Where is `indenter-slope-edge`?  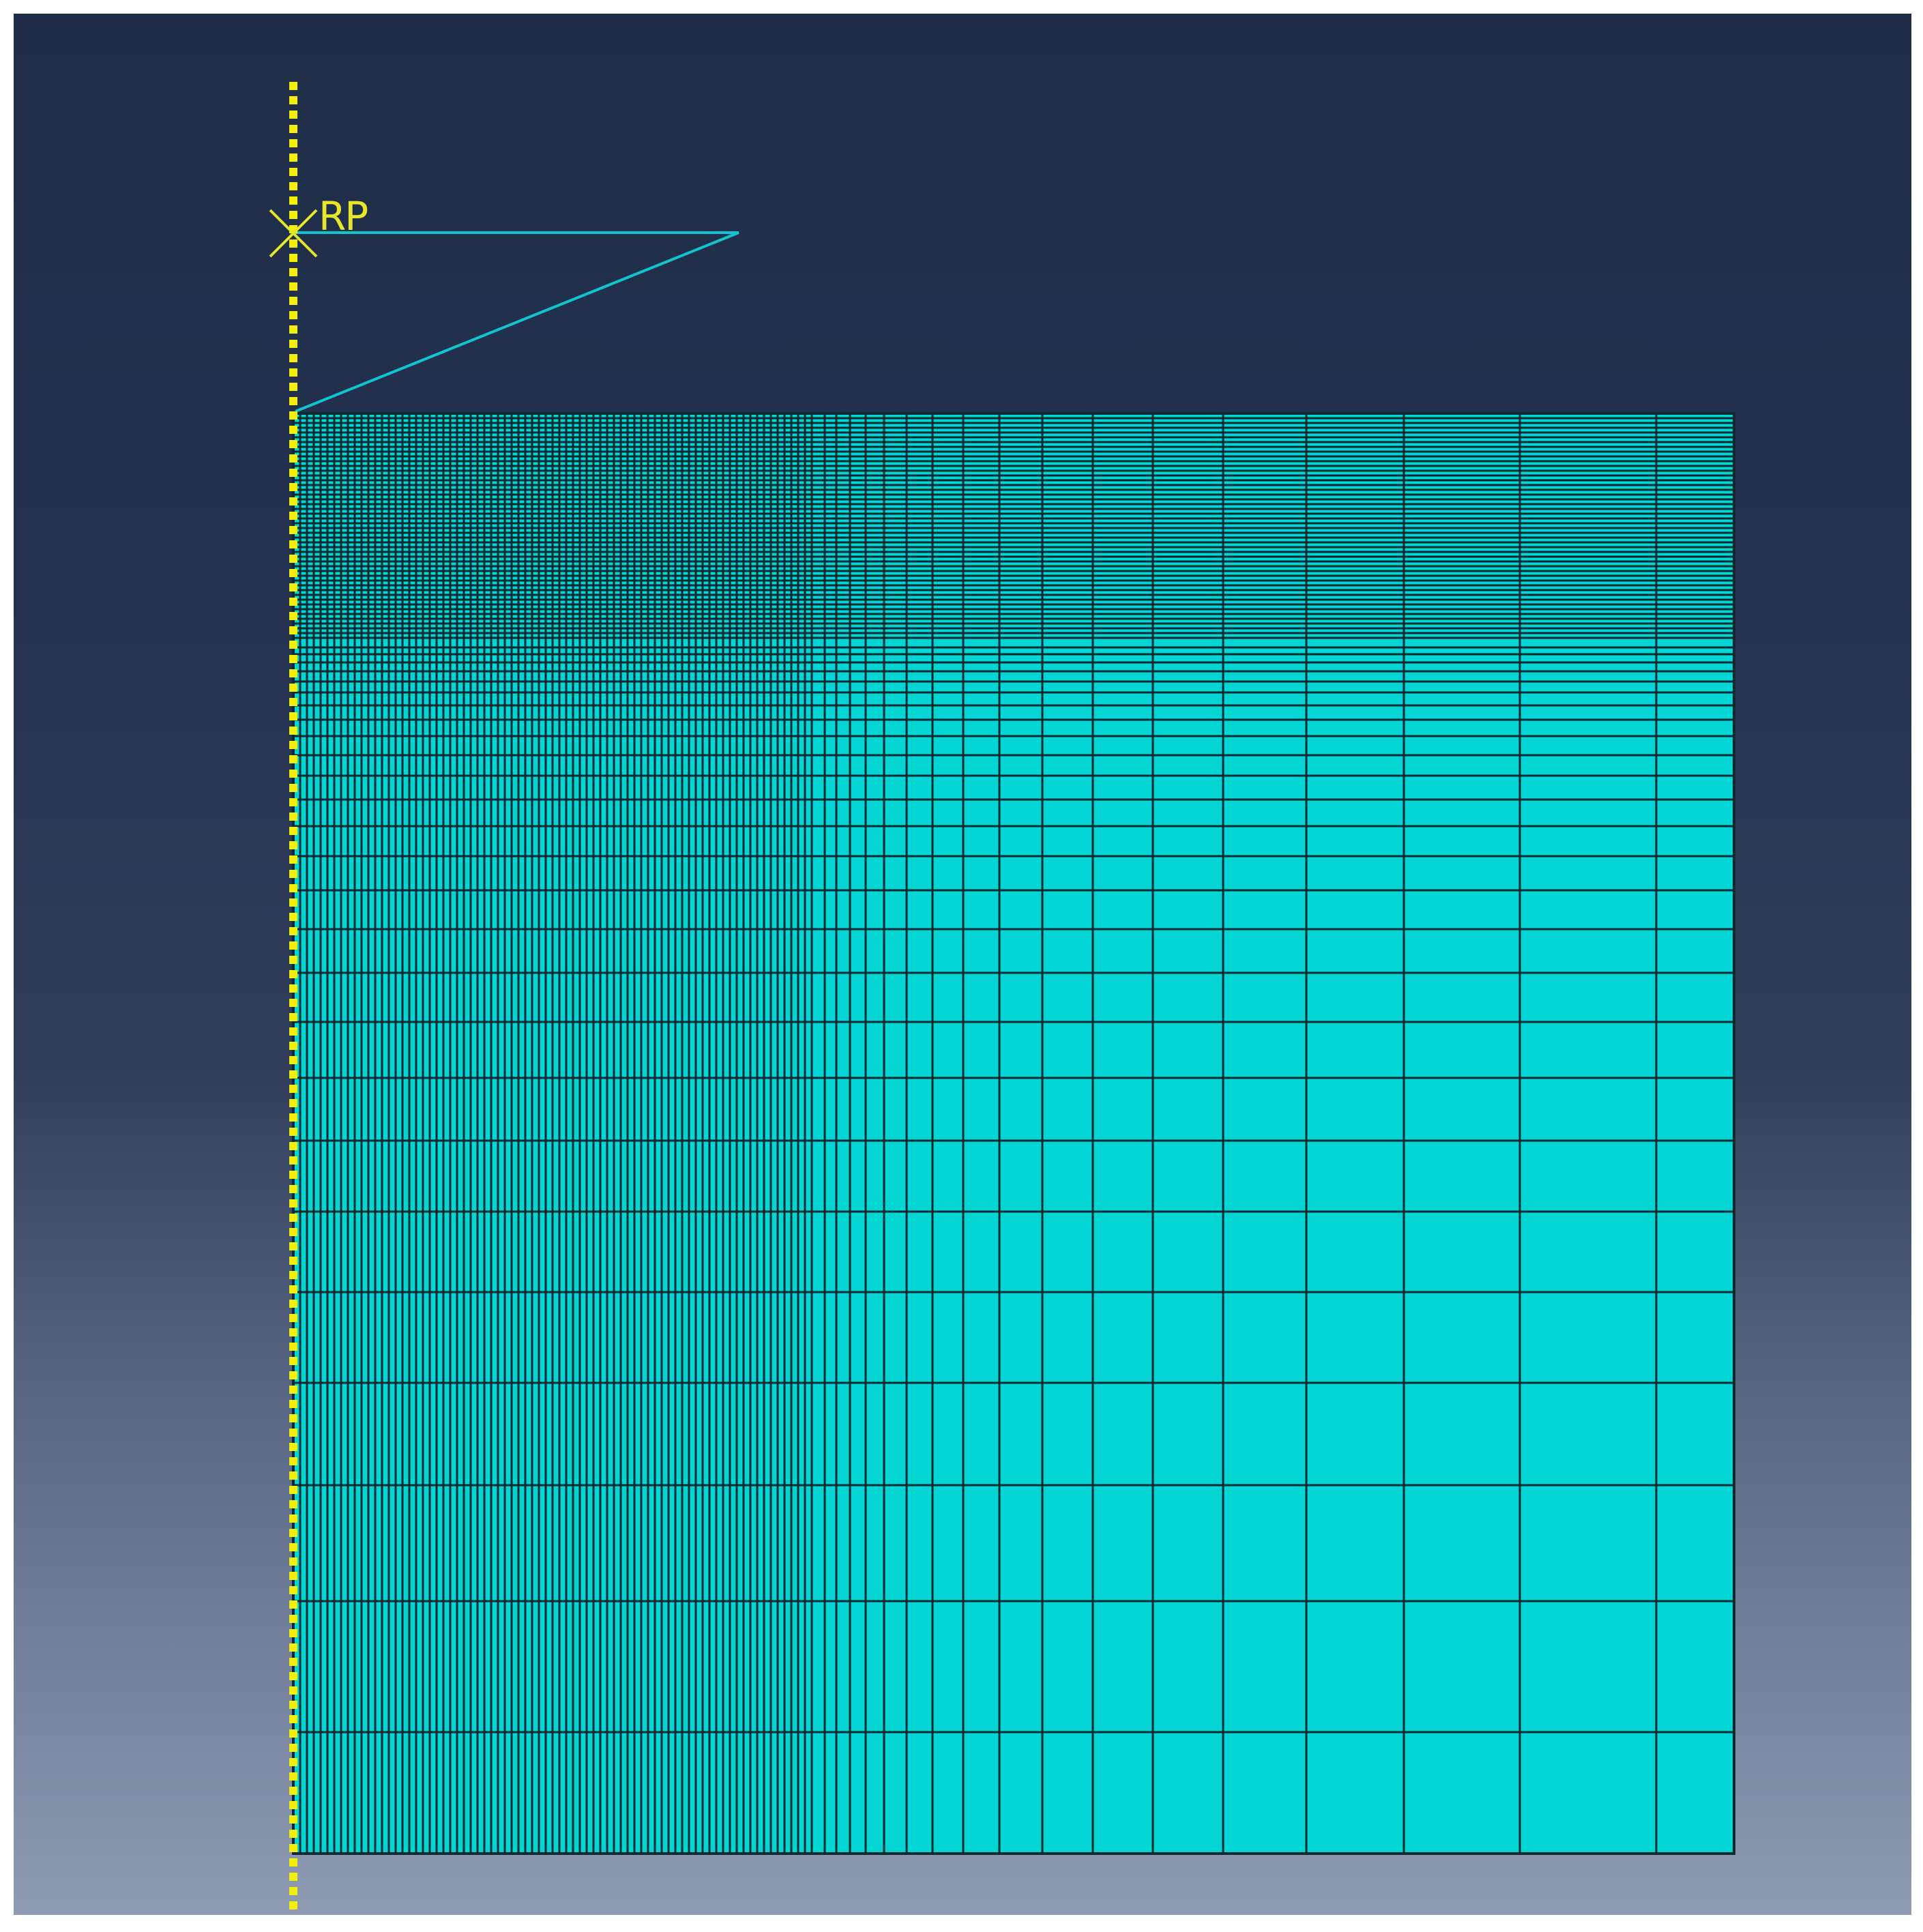 indenter-slope-edge is located at coordinates (517, 322).